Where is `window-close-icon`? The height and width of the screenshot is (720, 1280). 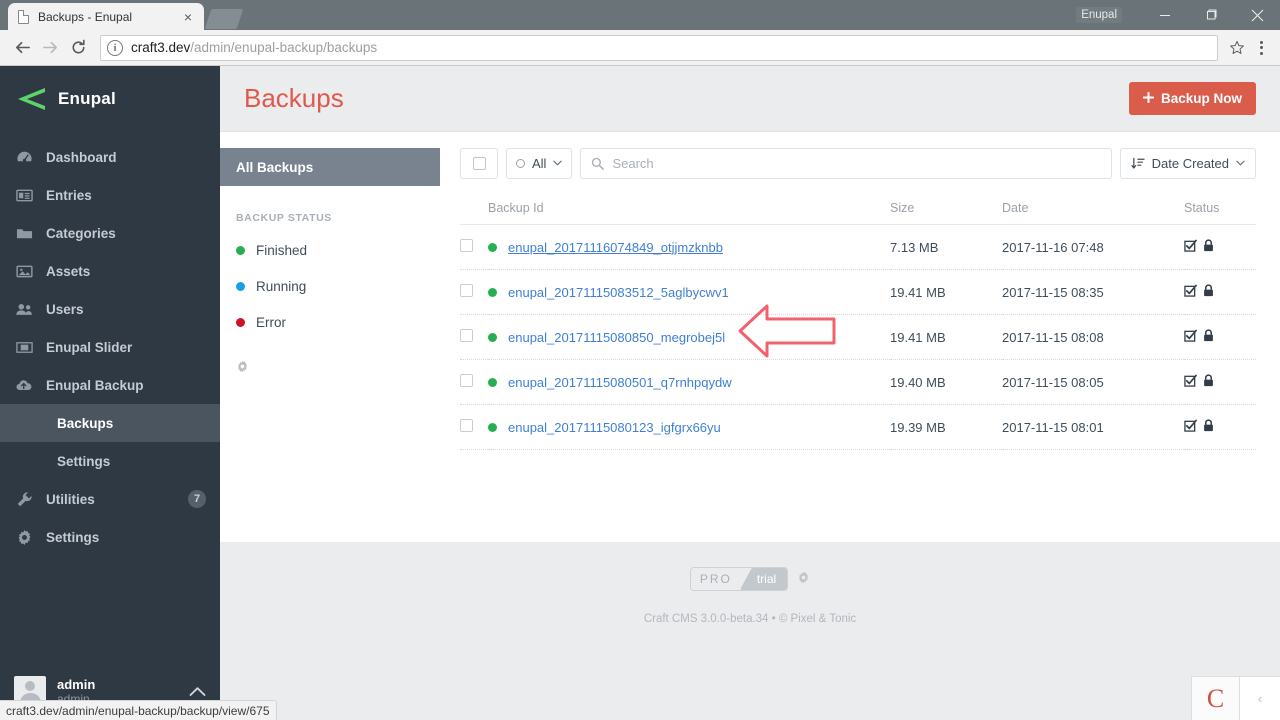
window-close-icon is located at coordinates (1257, 15).